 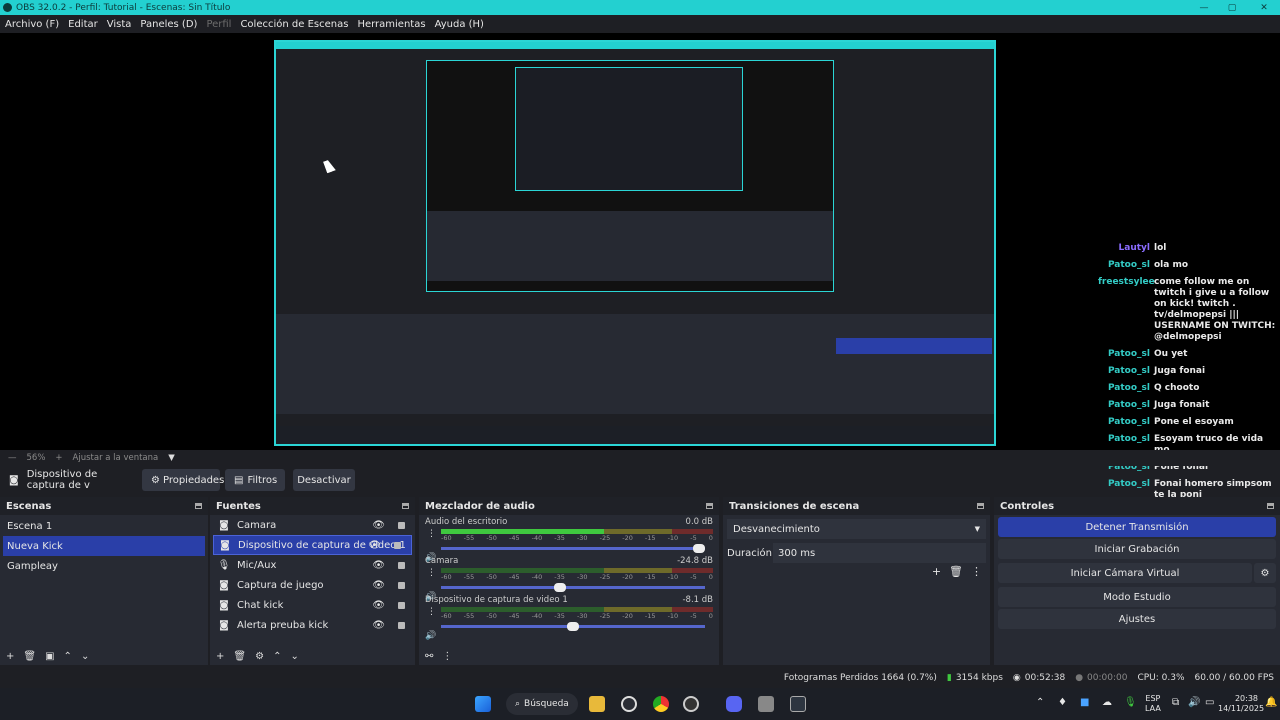 I want to click on scene-item: Escena 1, so click(x=104, y=526).